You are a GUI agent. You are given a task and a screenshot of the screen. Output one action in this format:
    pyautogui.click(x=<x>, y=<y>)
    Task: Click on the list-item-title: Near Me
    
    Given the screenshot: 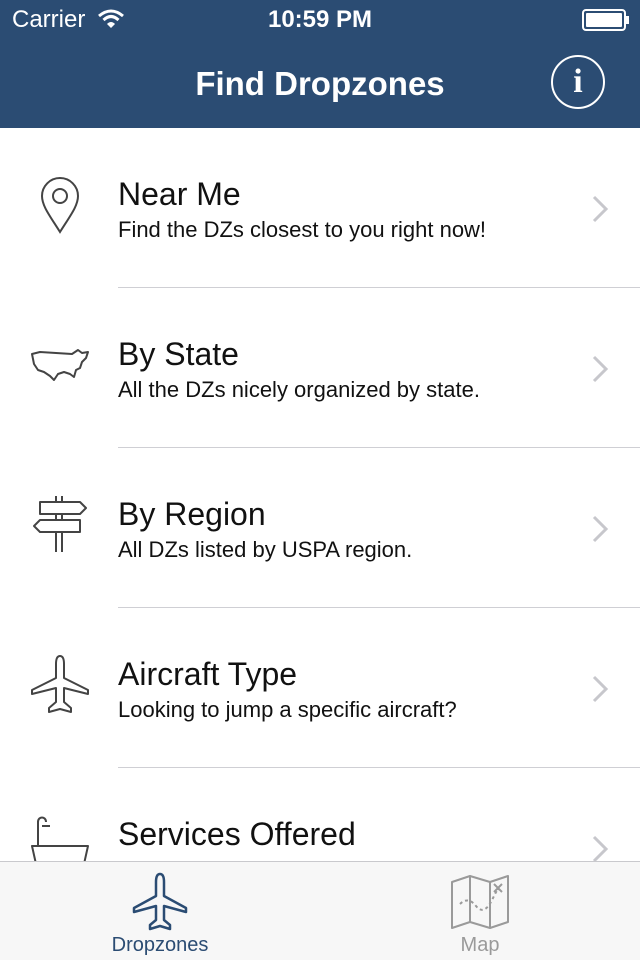 What is the action you would take?
    pyautogui.click(x=179, y=194)
    